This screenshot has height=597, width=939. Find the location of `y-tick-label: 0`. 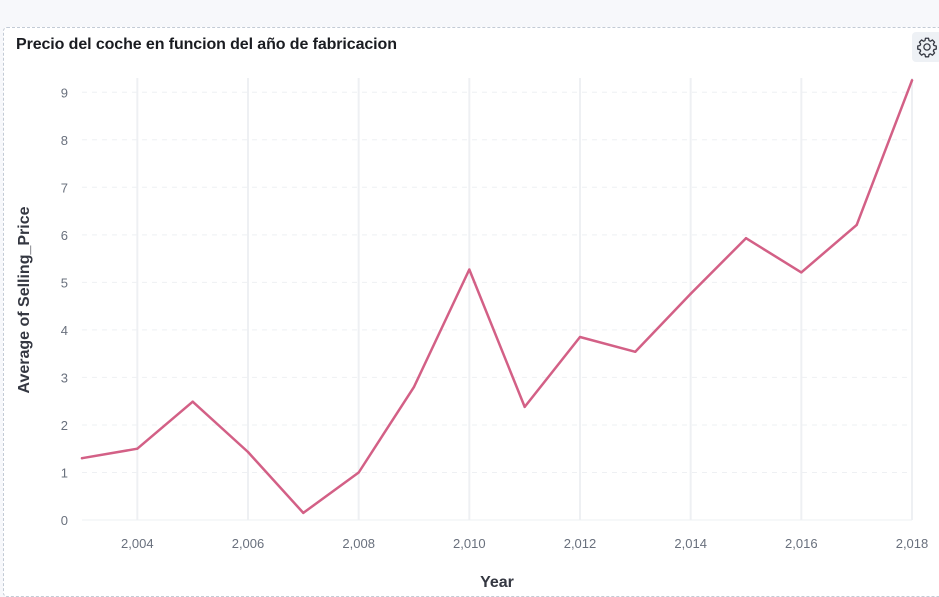

y-tick-label: 0 is located at coordinates (64, 520).